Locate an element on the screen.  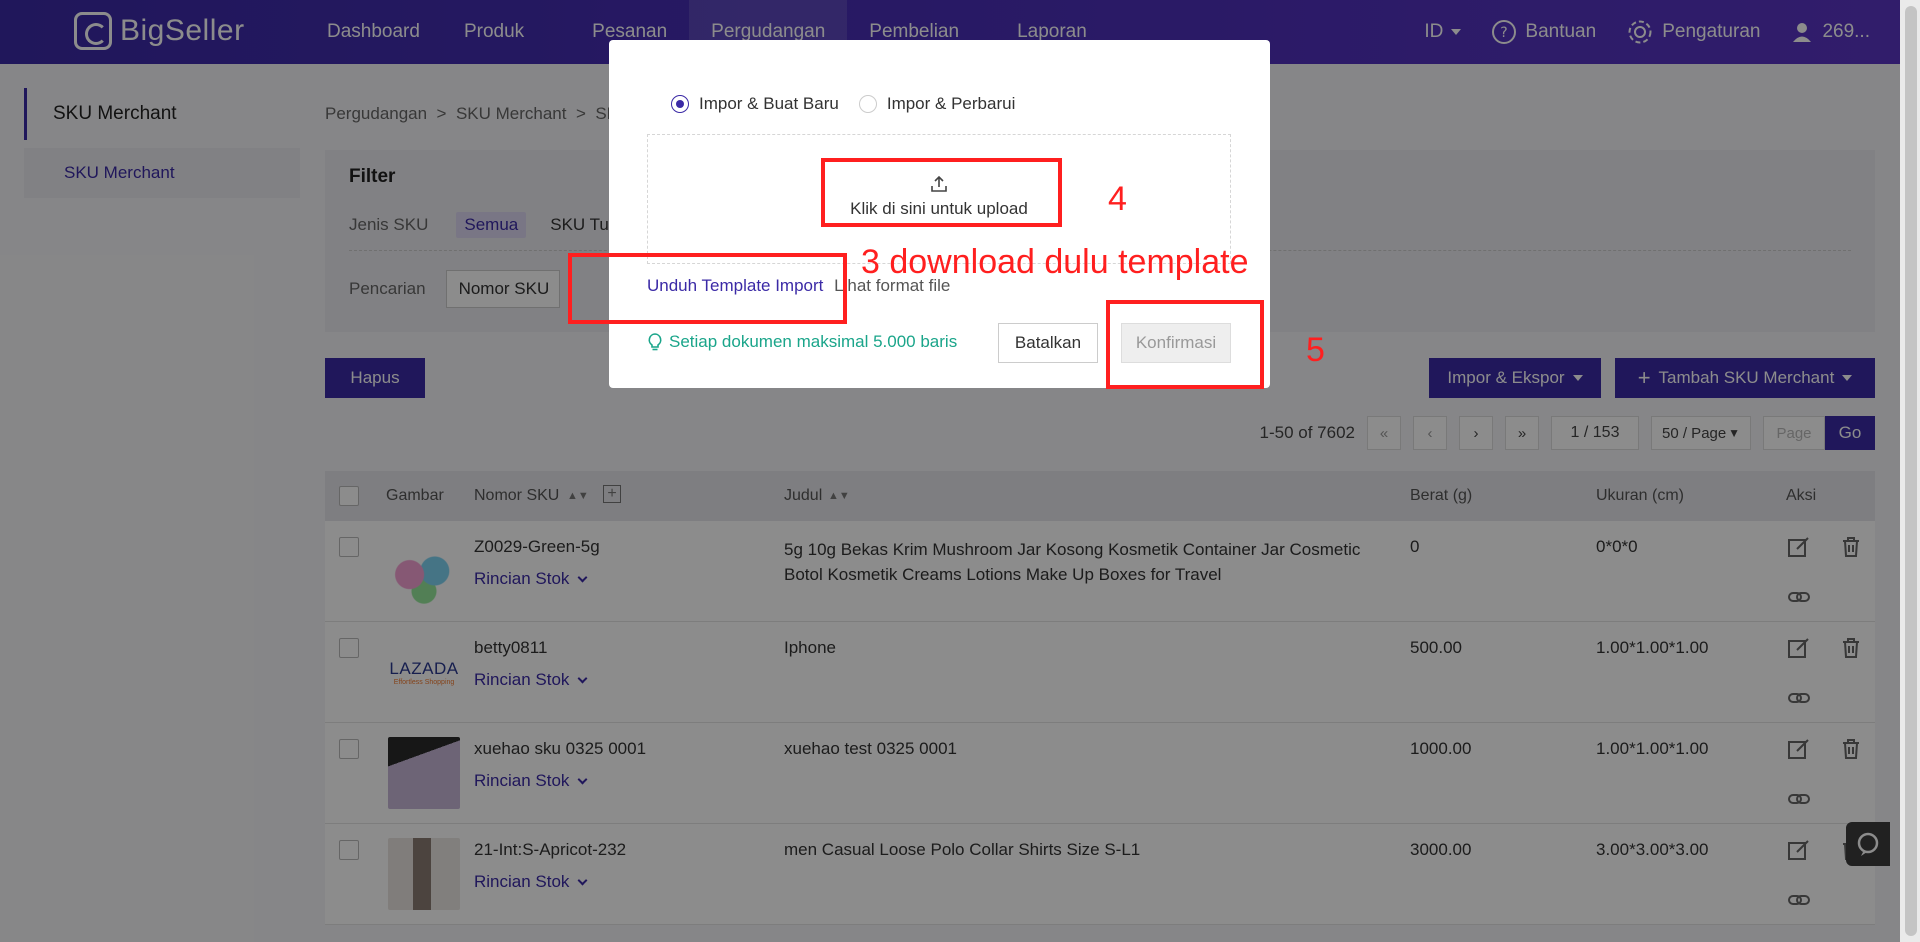
radio-import-update-label: Impor & Perbarui is located at coordinates (951, 104).